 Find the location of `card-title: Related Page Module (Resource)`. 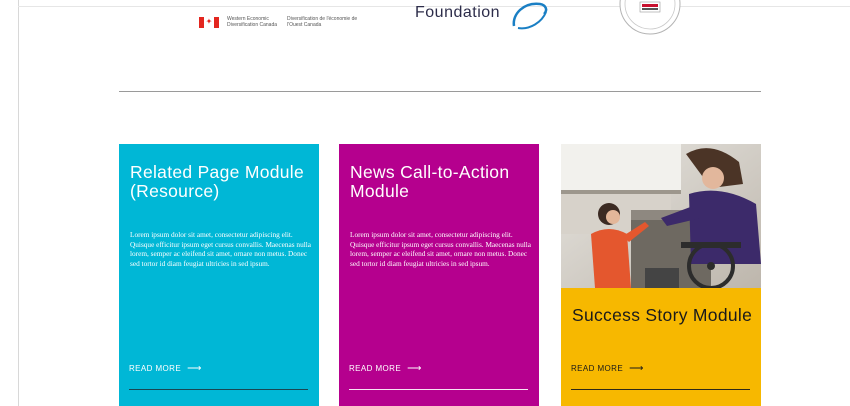

card-title: Related Page Module (Resource) is located at coordinates (217, 181).